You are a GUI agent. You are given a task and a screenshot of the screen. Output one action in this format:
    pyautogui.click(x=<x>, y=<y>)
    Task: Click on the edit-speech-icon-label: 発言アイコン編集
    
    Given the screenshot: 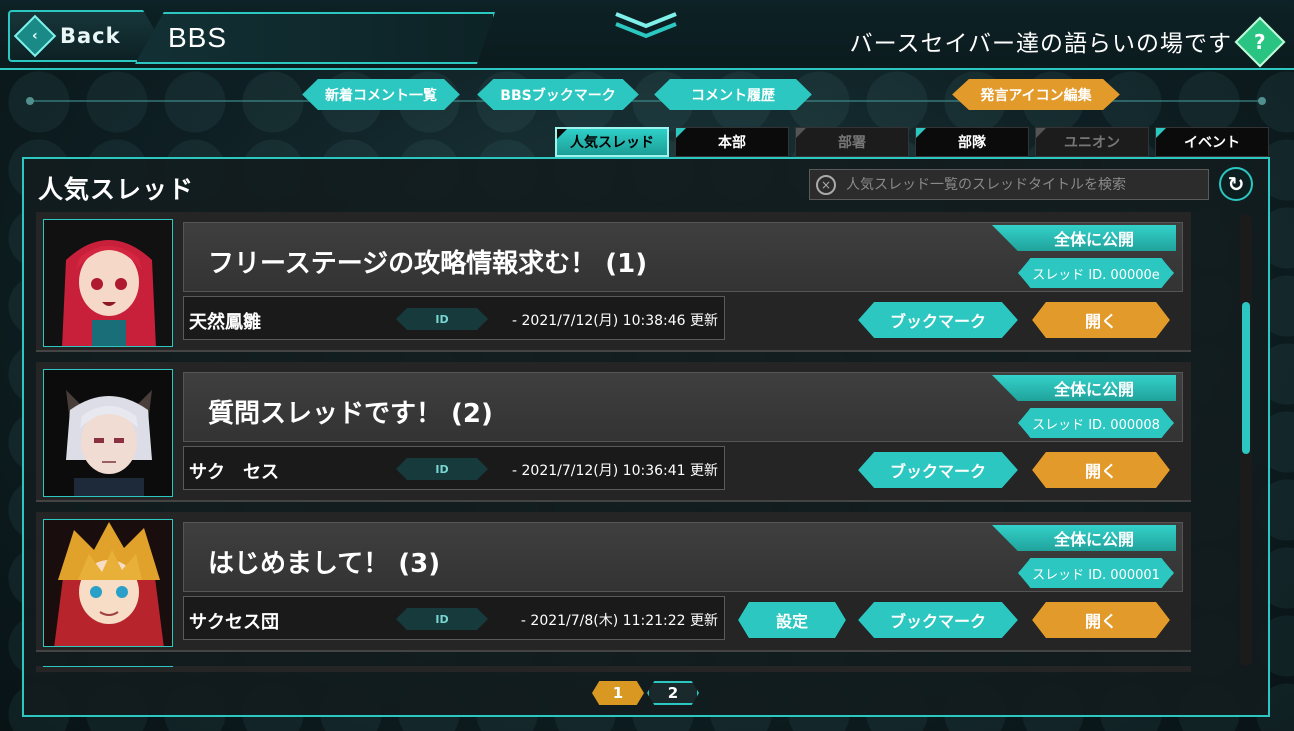 What is the action you would take?
    pyautogui.click(x=1036, y=95)
    